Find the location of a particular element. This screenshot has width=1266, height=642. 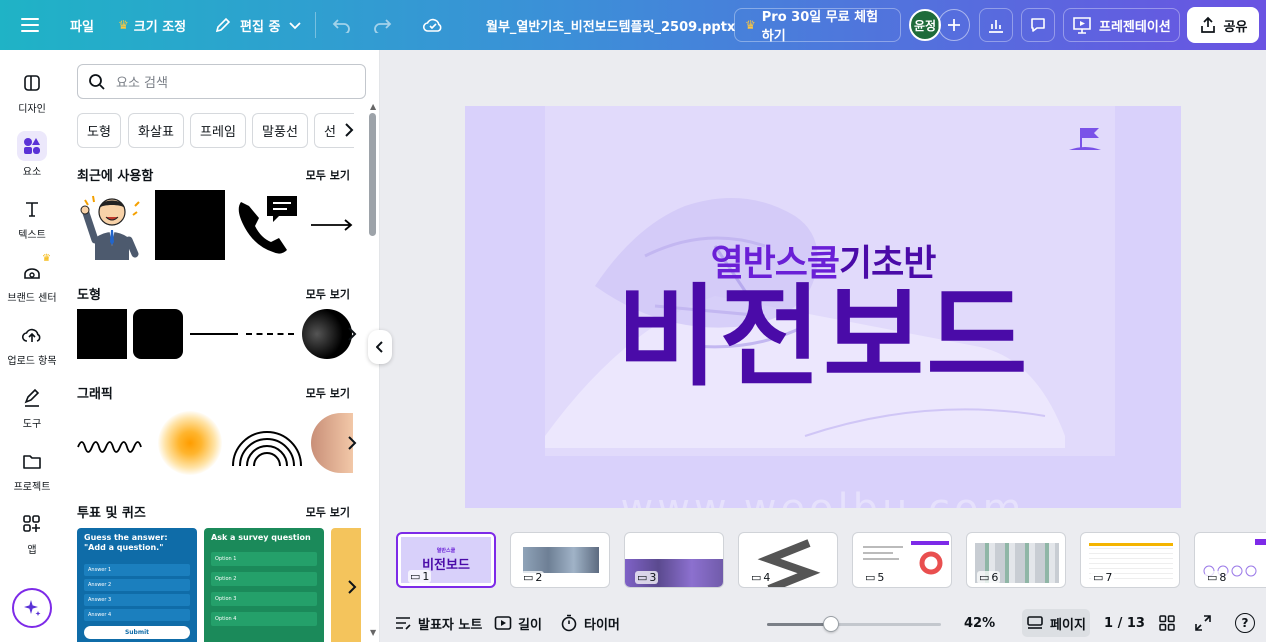

graphic-zigzag is located at coordinates (113, 443).